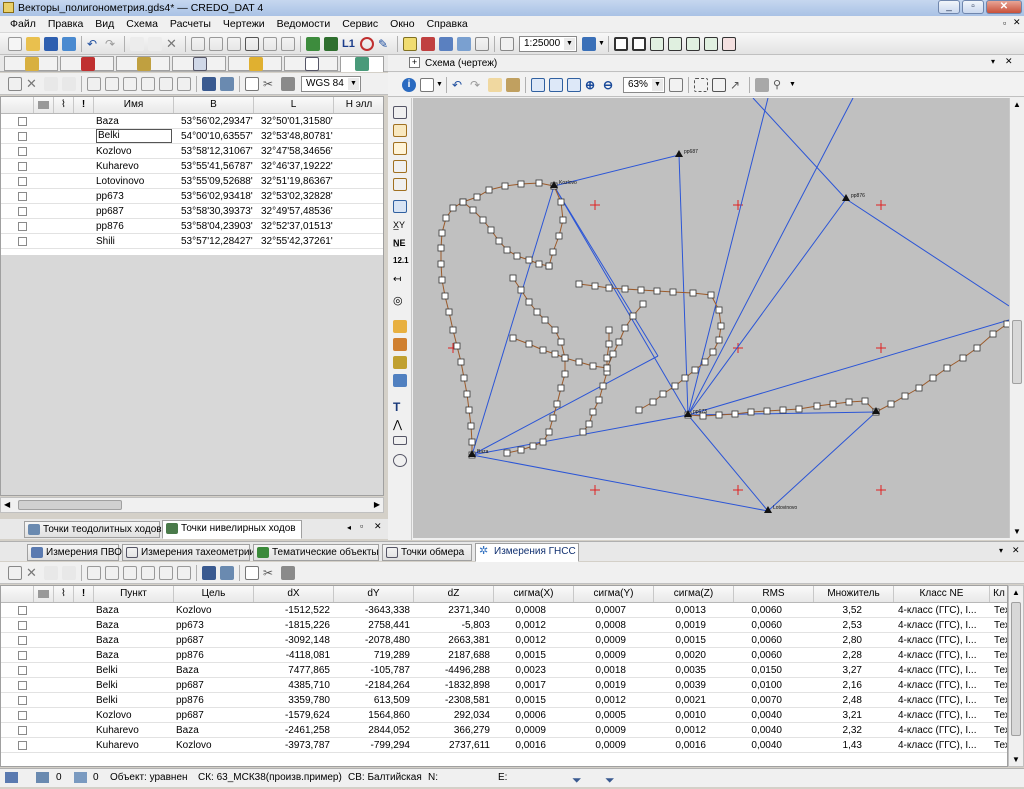 The width and height of the screenshot is (1024, 789). What do you see at coordinates (288, 572) in the screenshot?
I see `properties-icon` at bounding box center [288, 572].